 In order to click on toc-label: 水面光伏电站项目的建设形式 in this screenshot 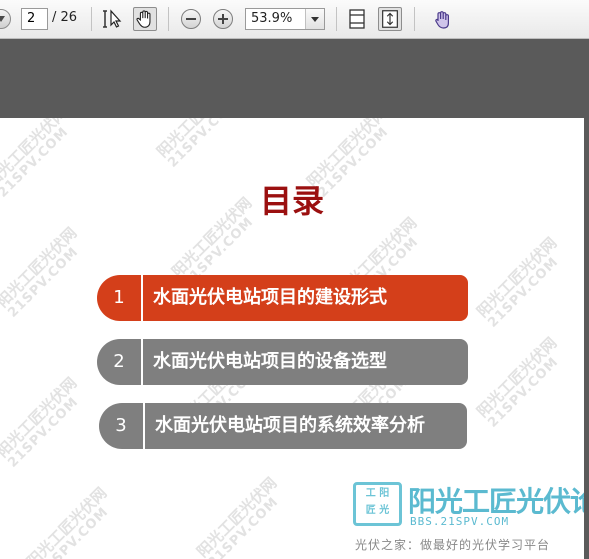, I will do `click(305, 298)`.